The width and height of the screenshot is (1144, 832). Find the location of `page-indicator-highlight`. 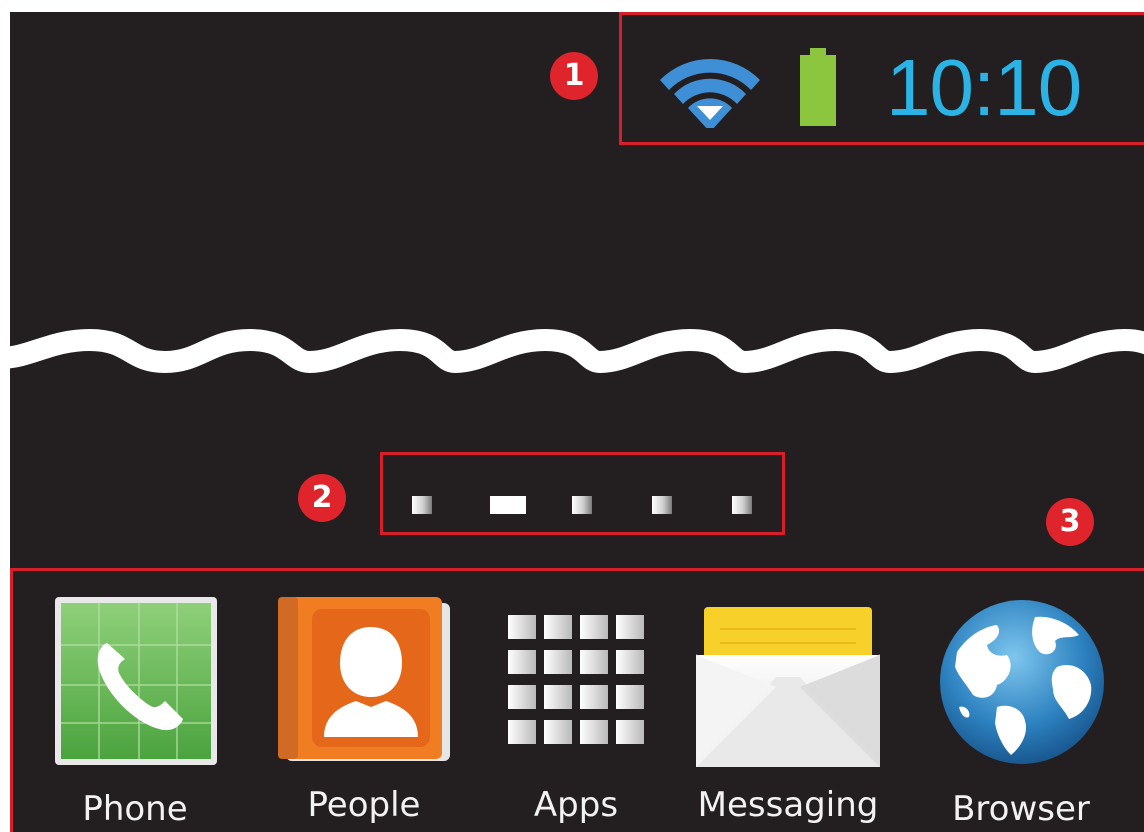

page-indicator-highlight is located at coordinates (582, 493).